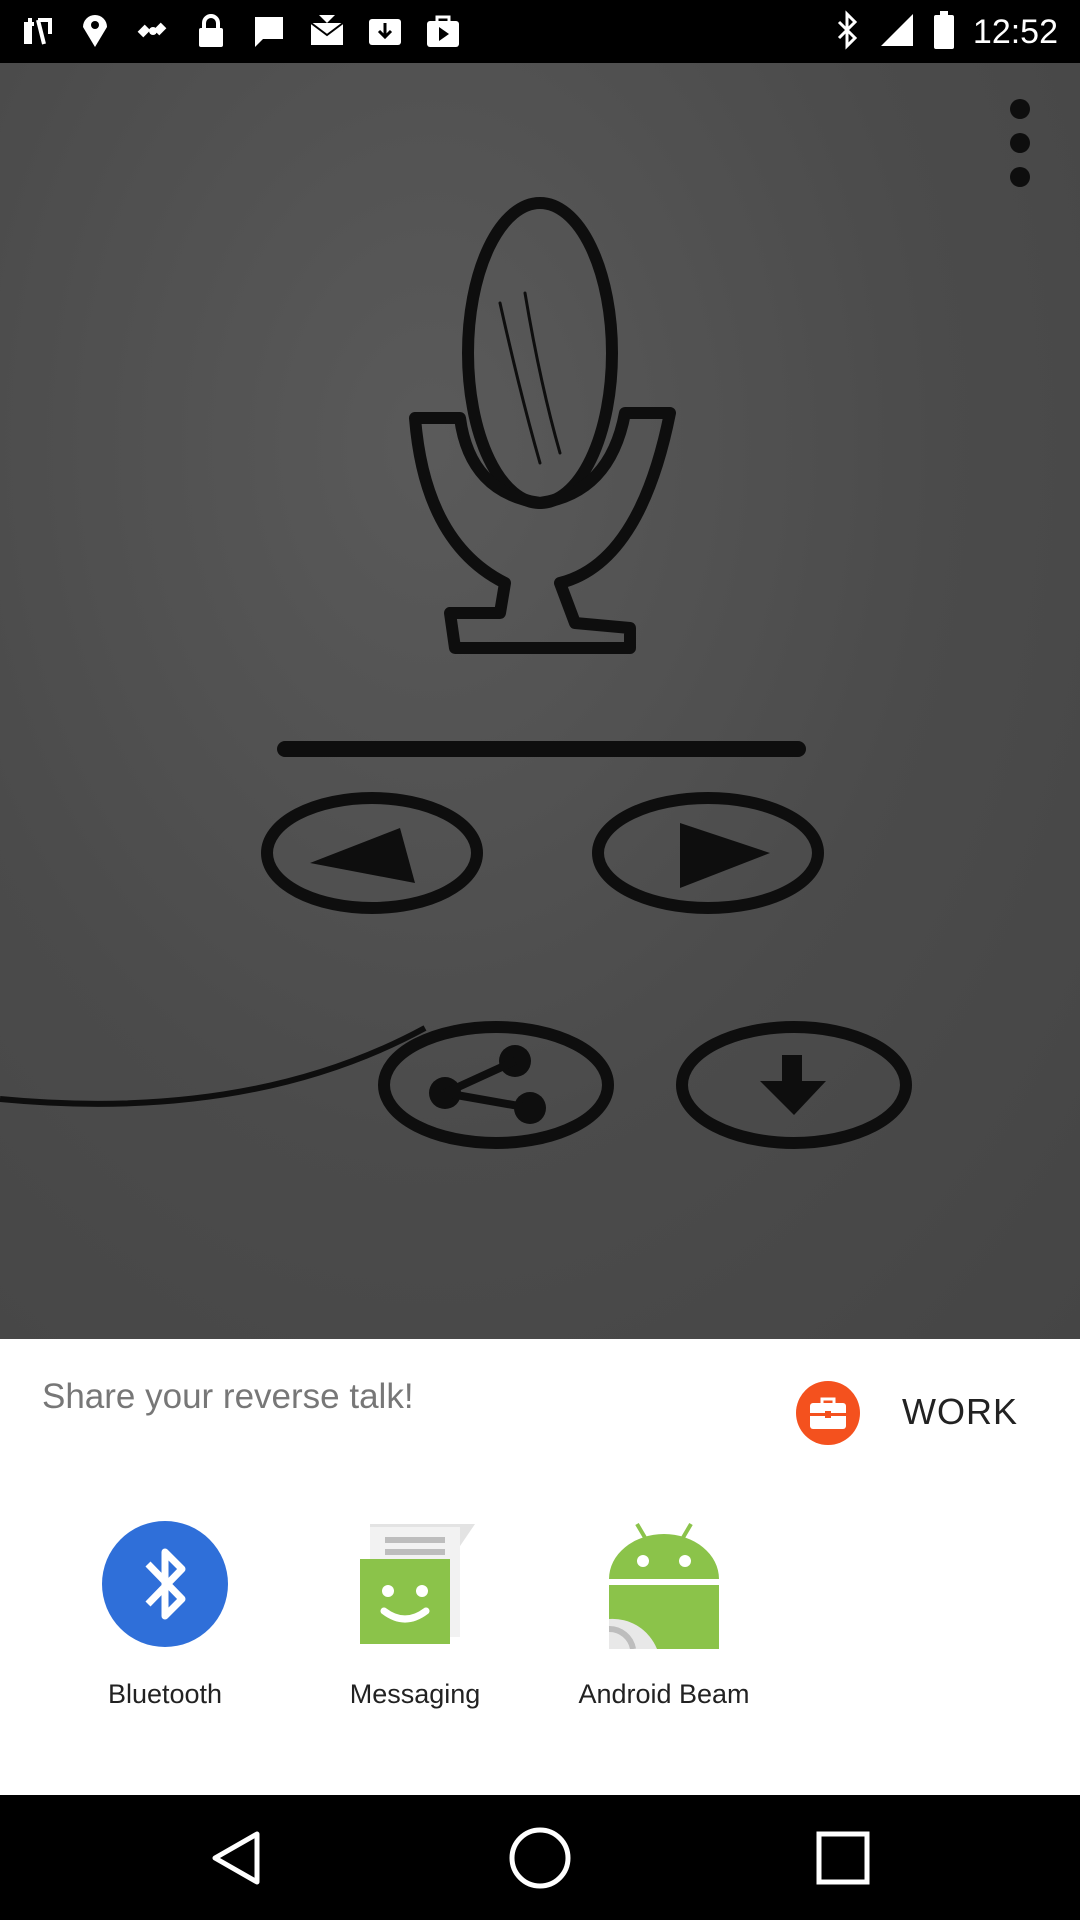  Describe the element at coordinates (664, 1694) in the screenshot. I see `share-target-label: Android Beam` at that location.